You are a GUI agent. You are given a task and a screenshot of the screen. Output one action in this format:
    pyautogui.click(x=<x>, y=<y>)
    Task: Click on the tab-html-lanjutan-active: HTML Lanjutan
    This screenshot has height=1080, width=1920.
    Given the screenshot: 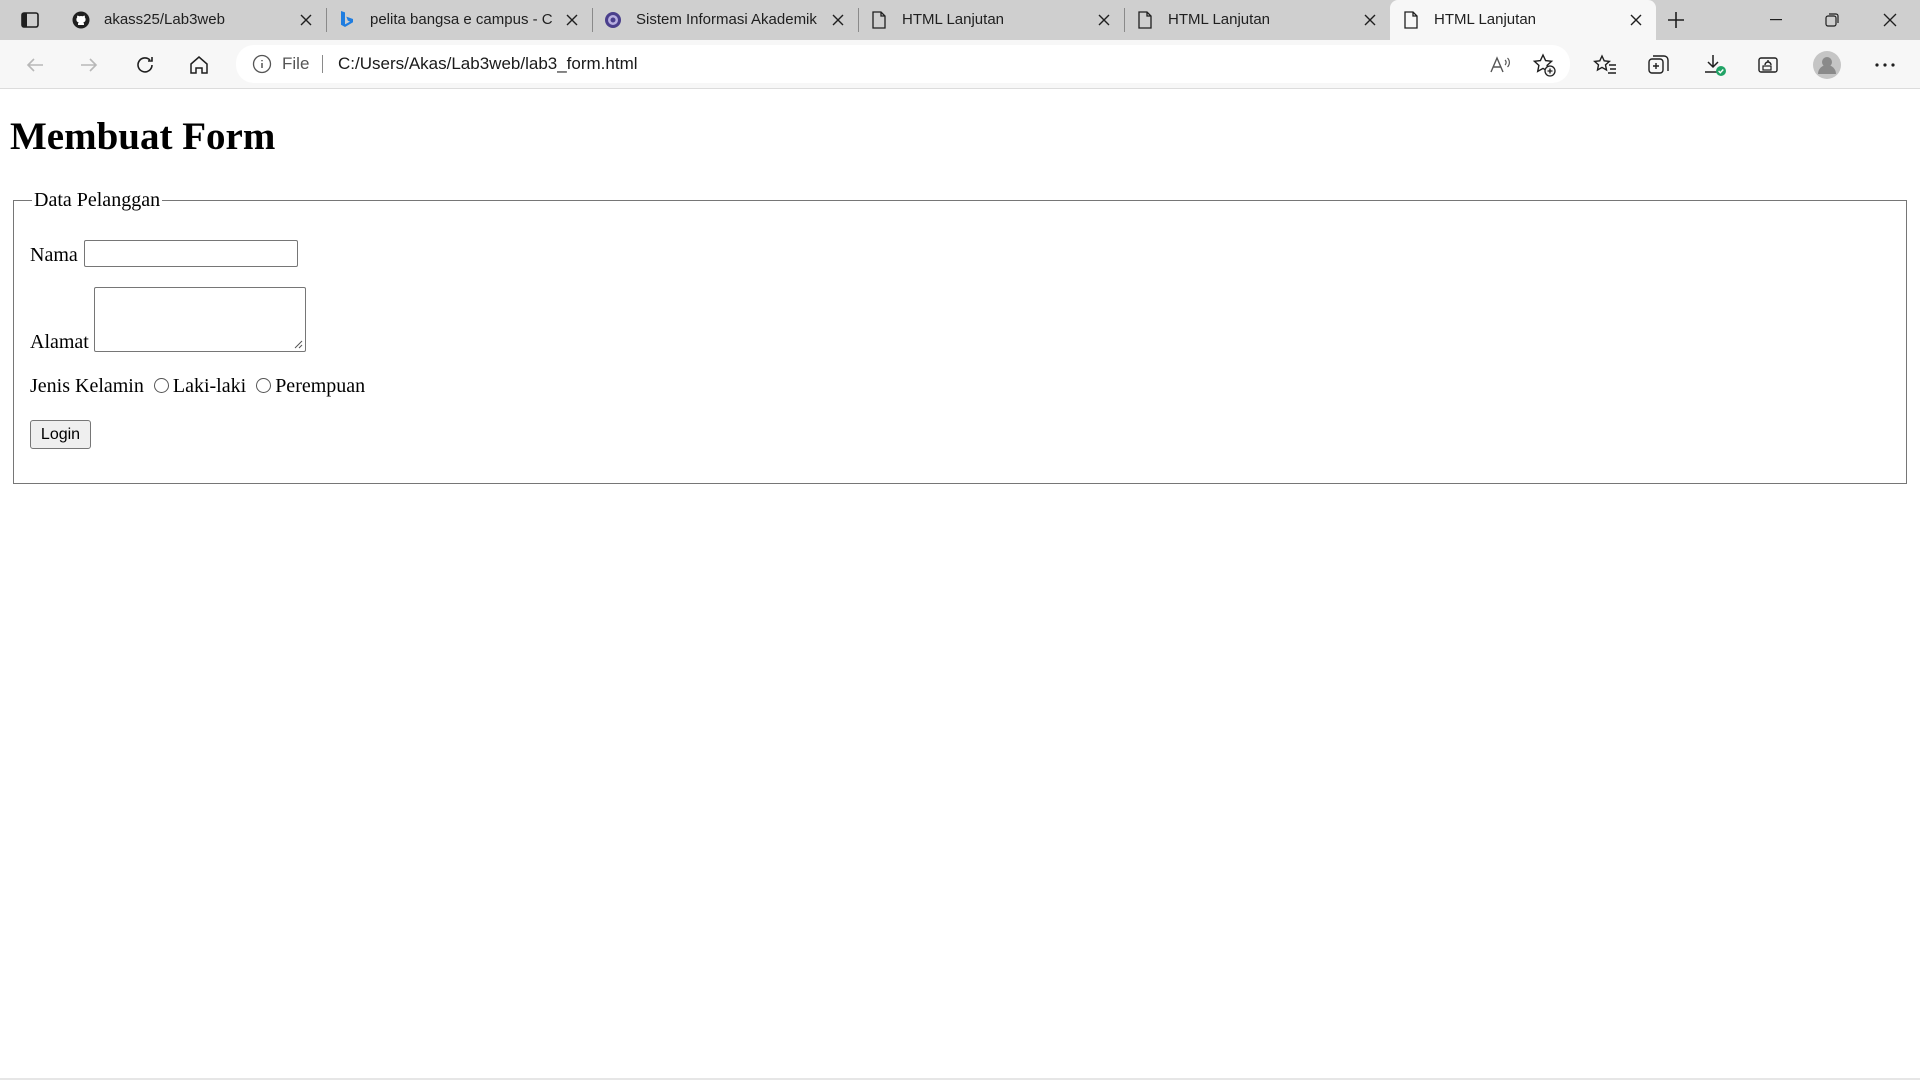 What is the action you would take?
    pyautogui.click(x=1523, y=20)
    